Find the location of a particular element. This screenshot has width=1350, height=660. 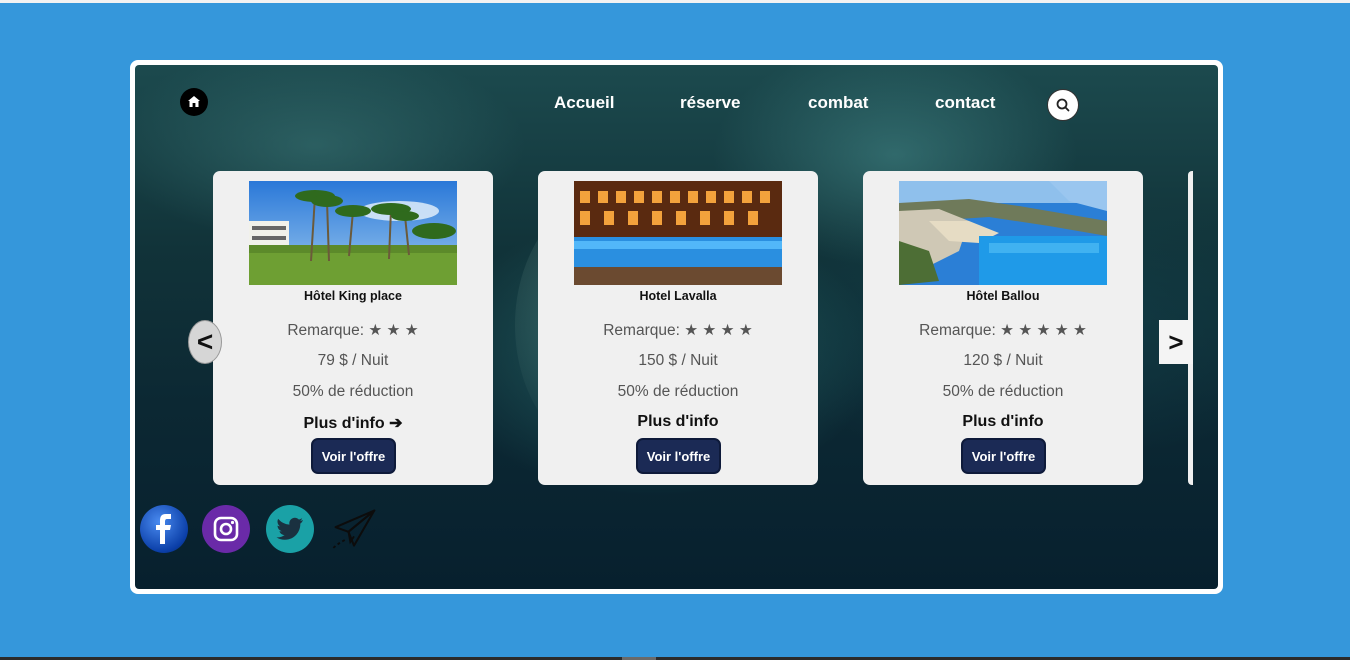

hotel-price: 79 $ / Nuit is located at coordinates (353, 360).